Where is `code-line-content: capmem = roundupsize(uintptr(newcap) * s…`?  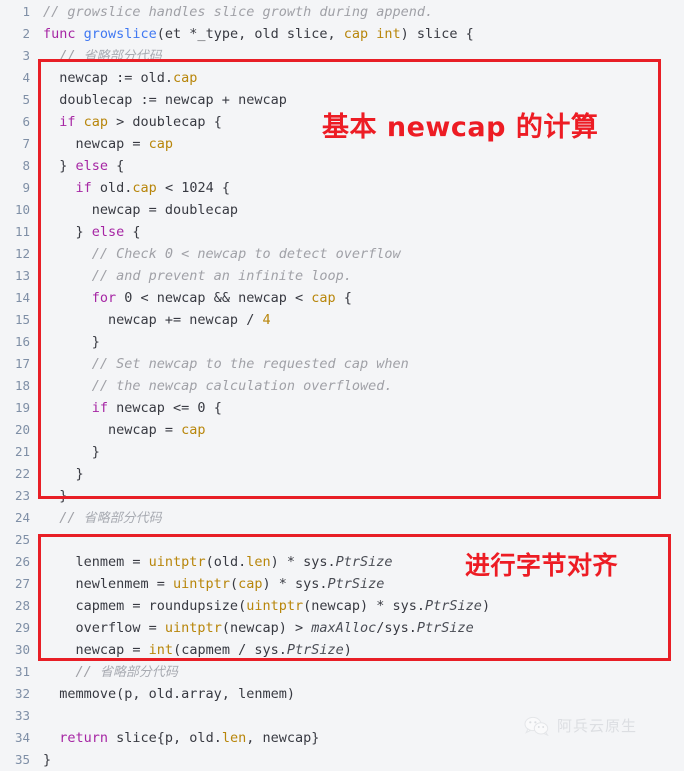
code-line-content: capmem = roundupsize(uintptr(newcap) * s… is located at coordinates (260, 606).